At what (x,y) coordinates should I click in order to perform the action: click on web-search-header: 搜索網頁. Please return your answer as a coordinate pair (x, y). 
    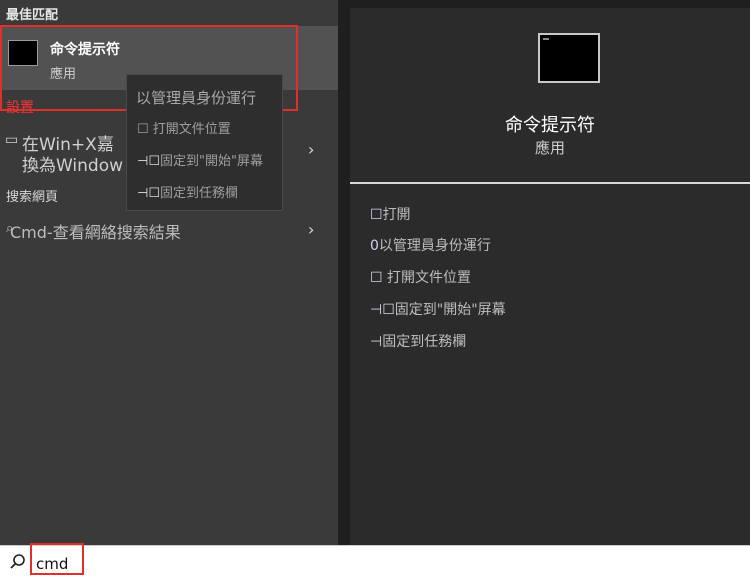
    Looking at the image, I should click on (32, 197).